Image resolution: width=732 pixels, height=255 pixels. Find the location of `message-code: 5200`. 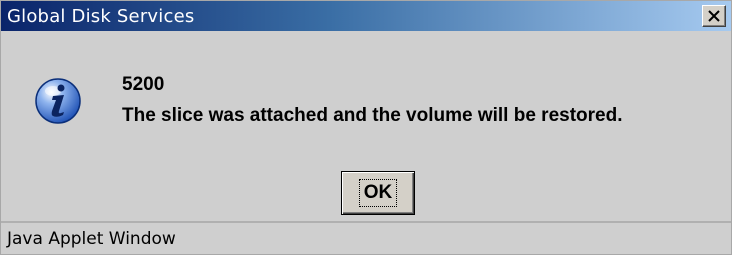

message-code: 5200 is located at coordinates (143, 84).